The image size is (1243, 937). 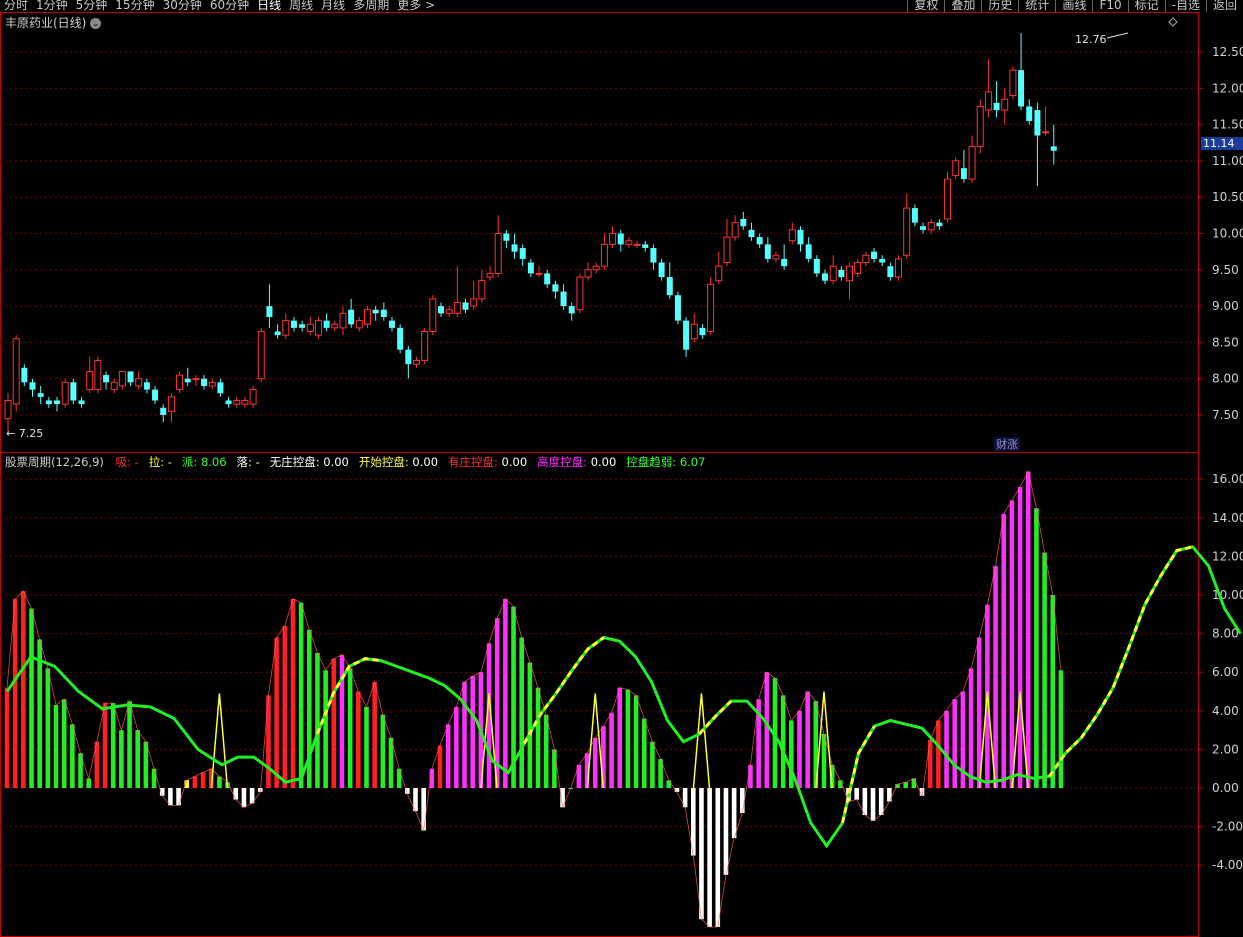 What do you see at coordinates (1227, 161) in the screenshot?
I see `price-tick-label: 11.00` at bounding box center [1227, 161].